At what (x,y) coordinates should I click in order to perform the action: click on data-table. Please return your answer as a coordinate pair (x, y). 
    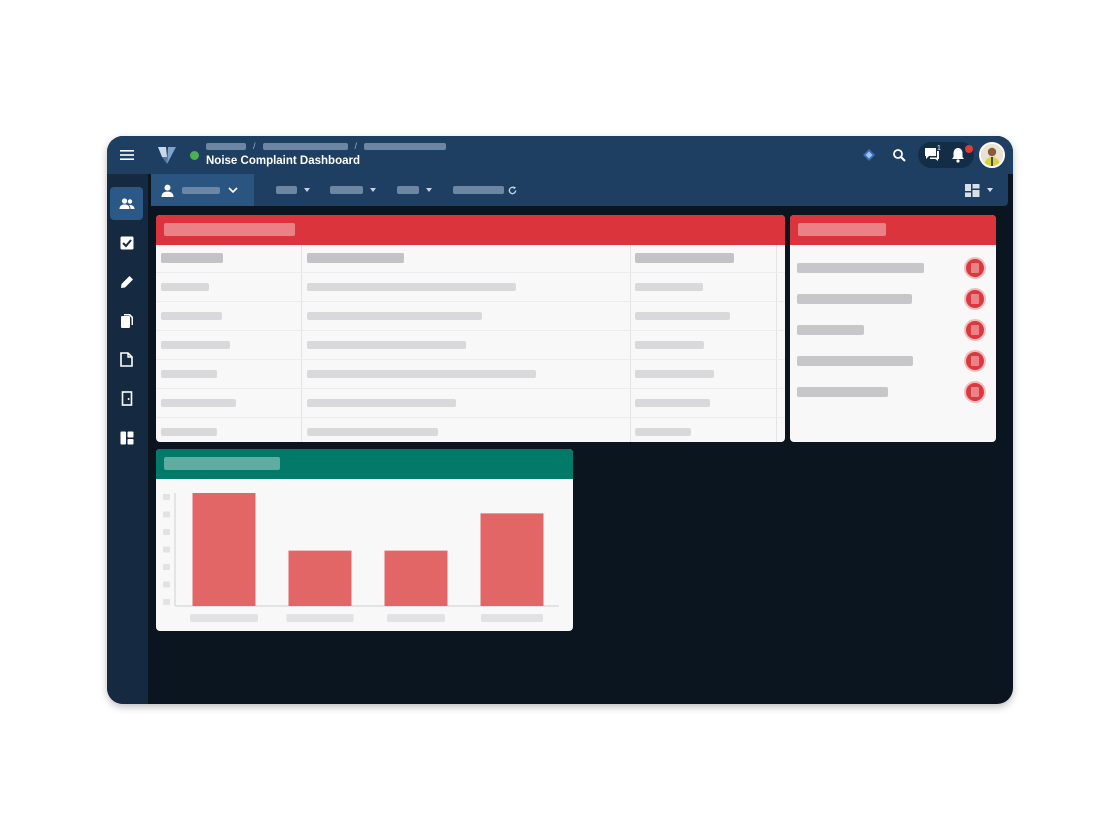
    Looking at the image, I should click on (470, 343).